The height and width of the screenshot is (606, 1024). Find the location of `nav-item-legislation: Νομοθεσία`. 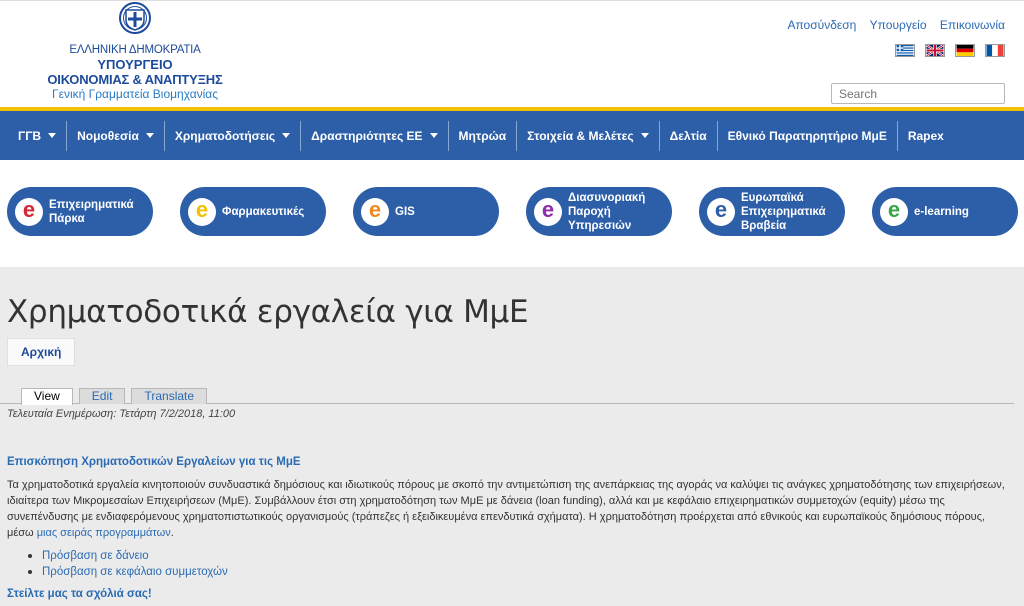

nav-item-legislation: Νομοθεσία is located at coordinates (116, 135).